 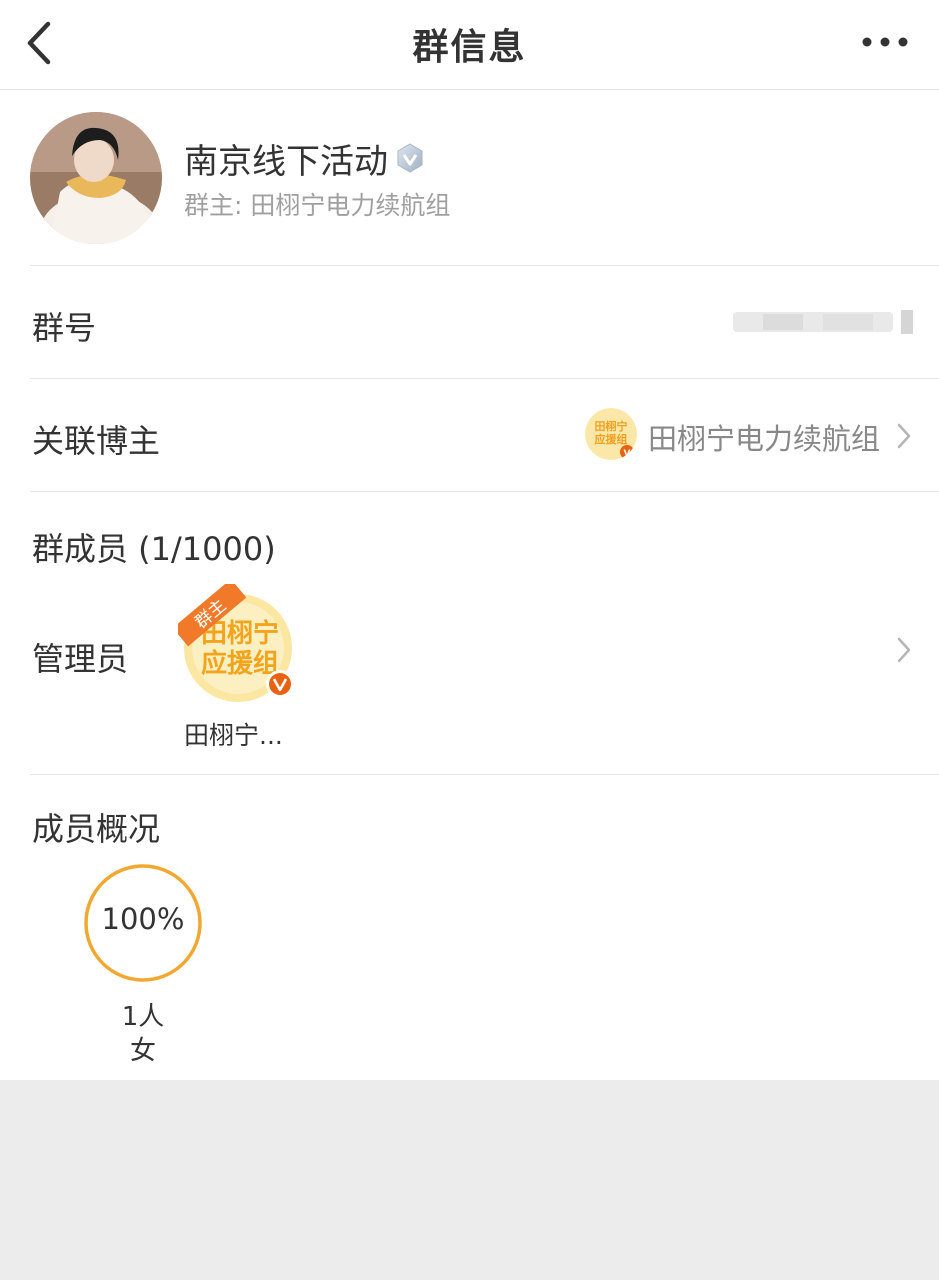 I want to click on linked-blogger-label: 关联博主, so click(x=96, y=441).